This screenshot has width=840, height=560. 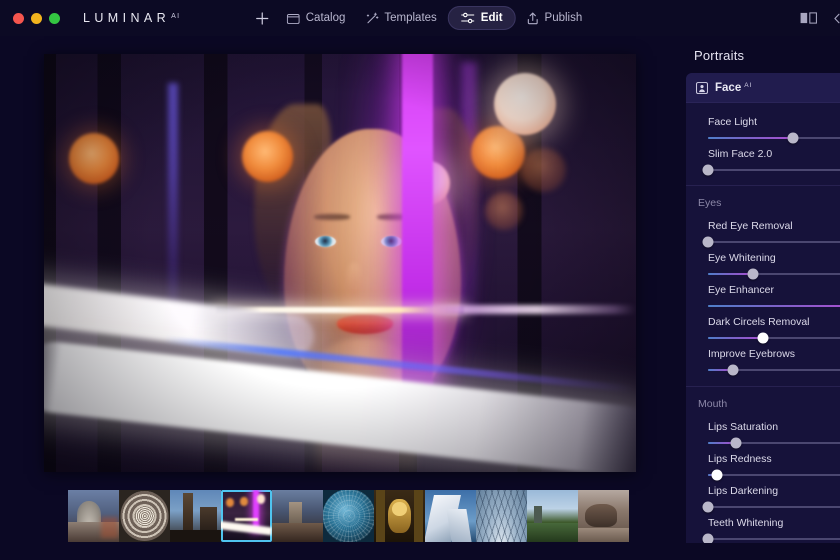 I want to click on slider-label: Improve Eyebrows, so click(x=751, y=354).